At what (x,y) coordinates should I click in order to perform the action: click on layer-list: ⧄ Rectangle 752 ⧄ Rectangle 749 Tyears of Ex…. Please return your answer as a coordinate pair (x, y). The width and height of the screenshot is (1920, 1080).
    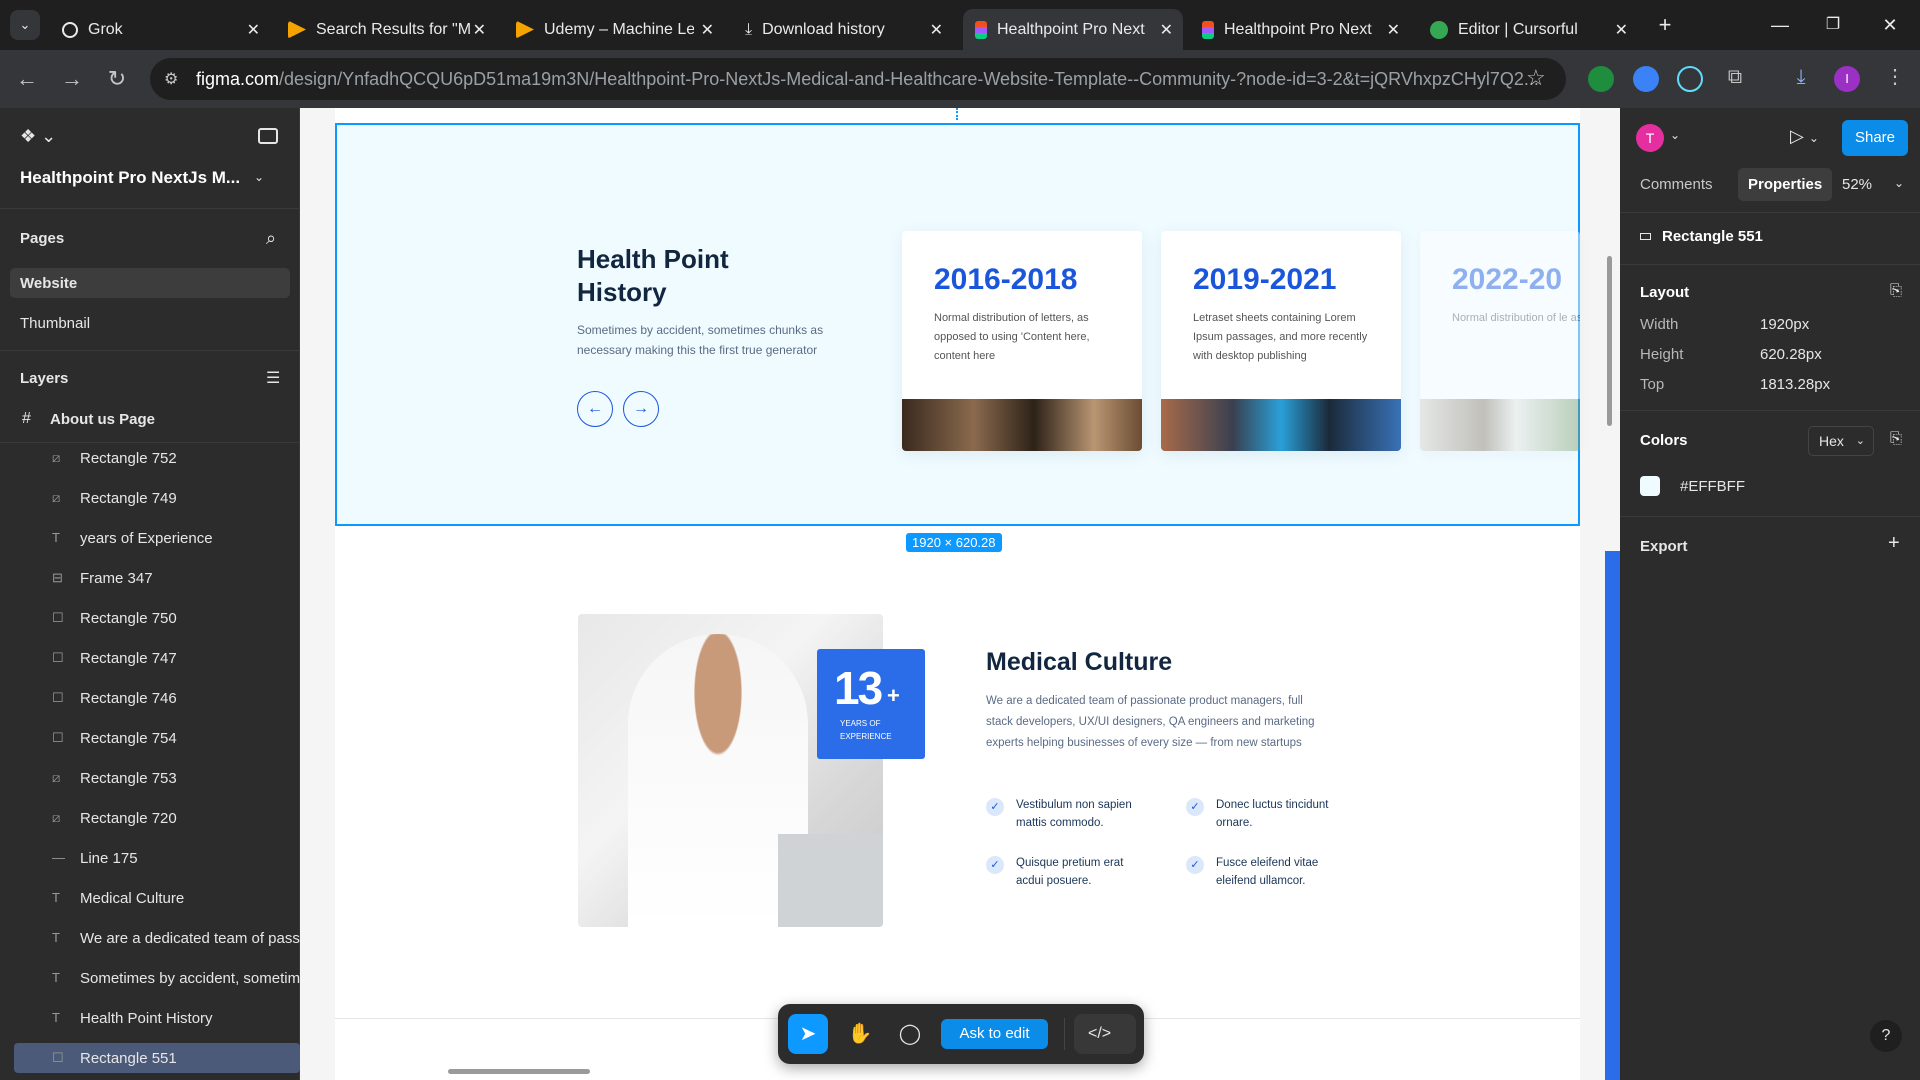
    Looking at the image, I should click on (150, 757).